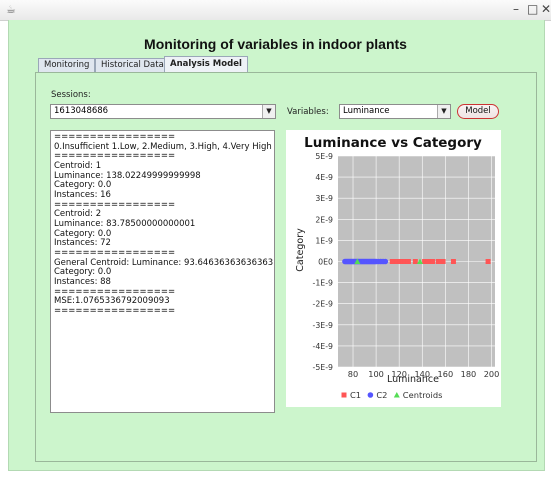  What do you see at coordinates (492, 374) in the screenshot?
I see `x-tick-label: 200` at bounding box center [492, 374].